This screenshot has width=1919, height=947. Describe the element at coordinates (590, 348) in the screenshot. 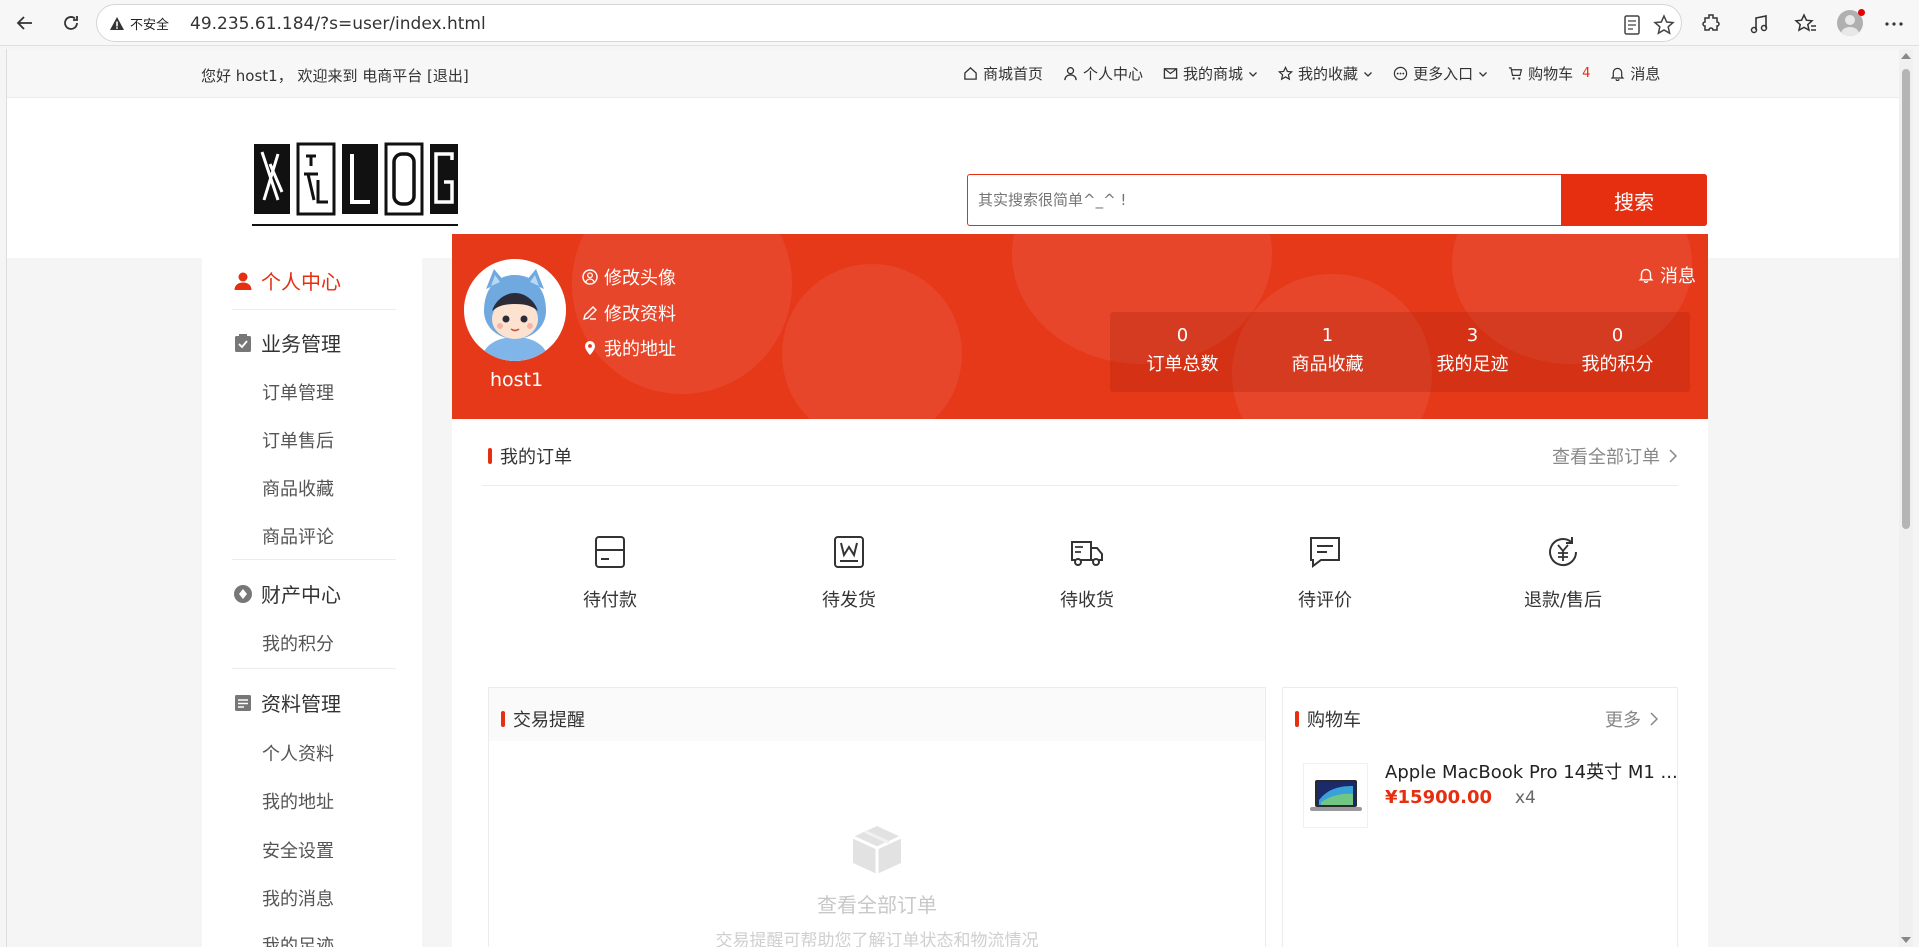

I see `location-pin-icon` at that location.